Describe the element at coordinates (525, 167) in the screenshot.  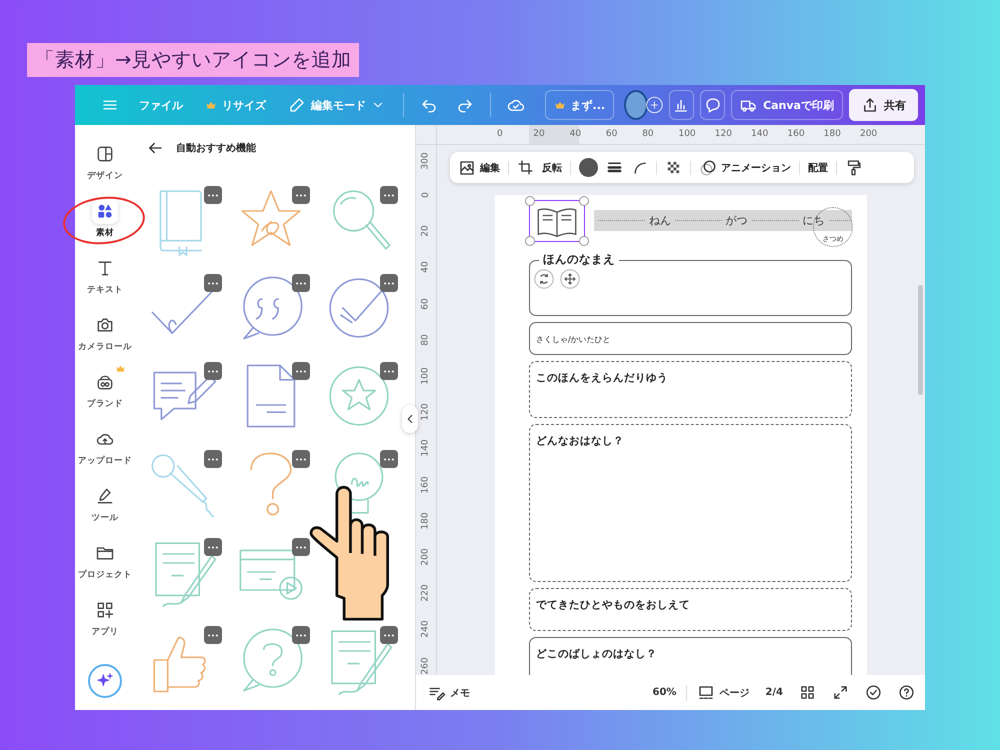
I see `crop-icon` at that location.